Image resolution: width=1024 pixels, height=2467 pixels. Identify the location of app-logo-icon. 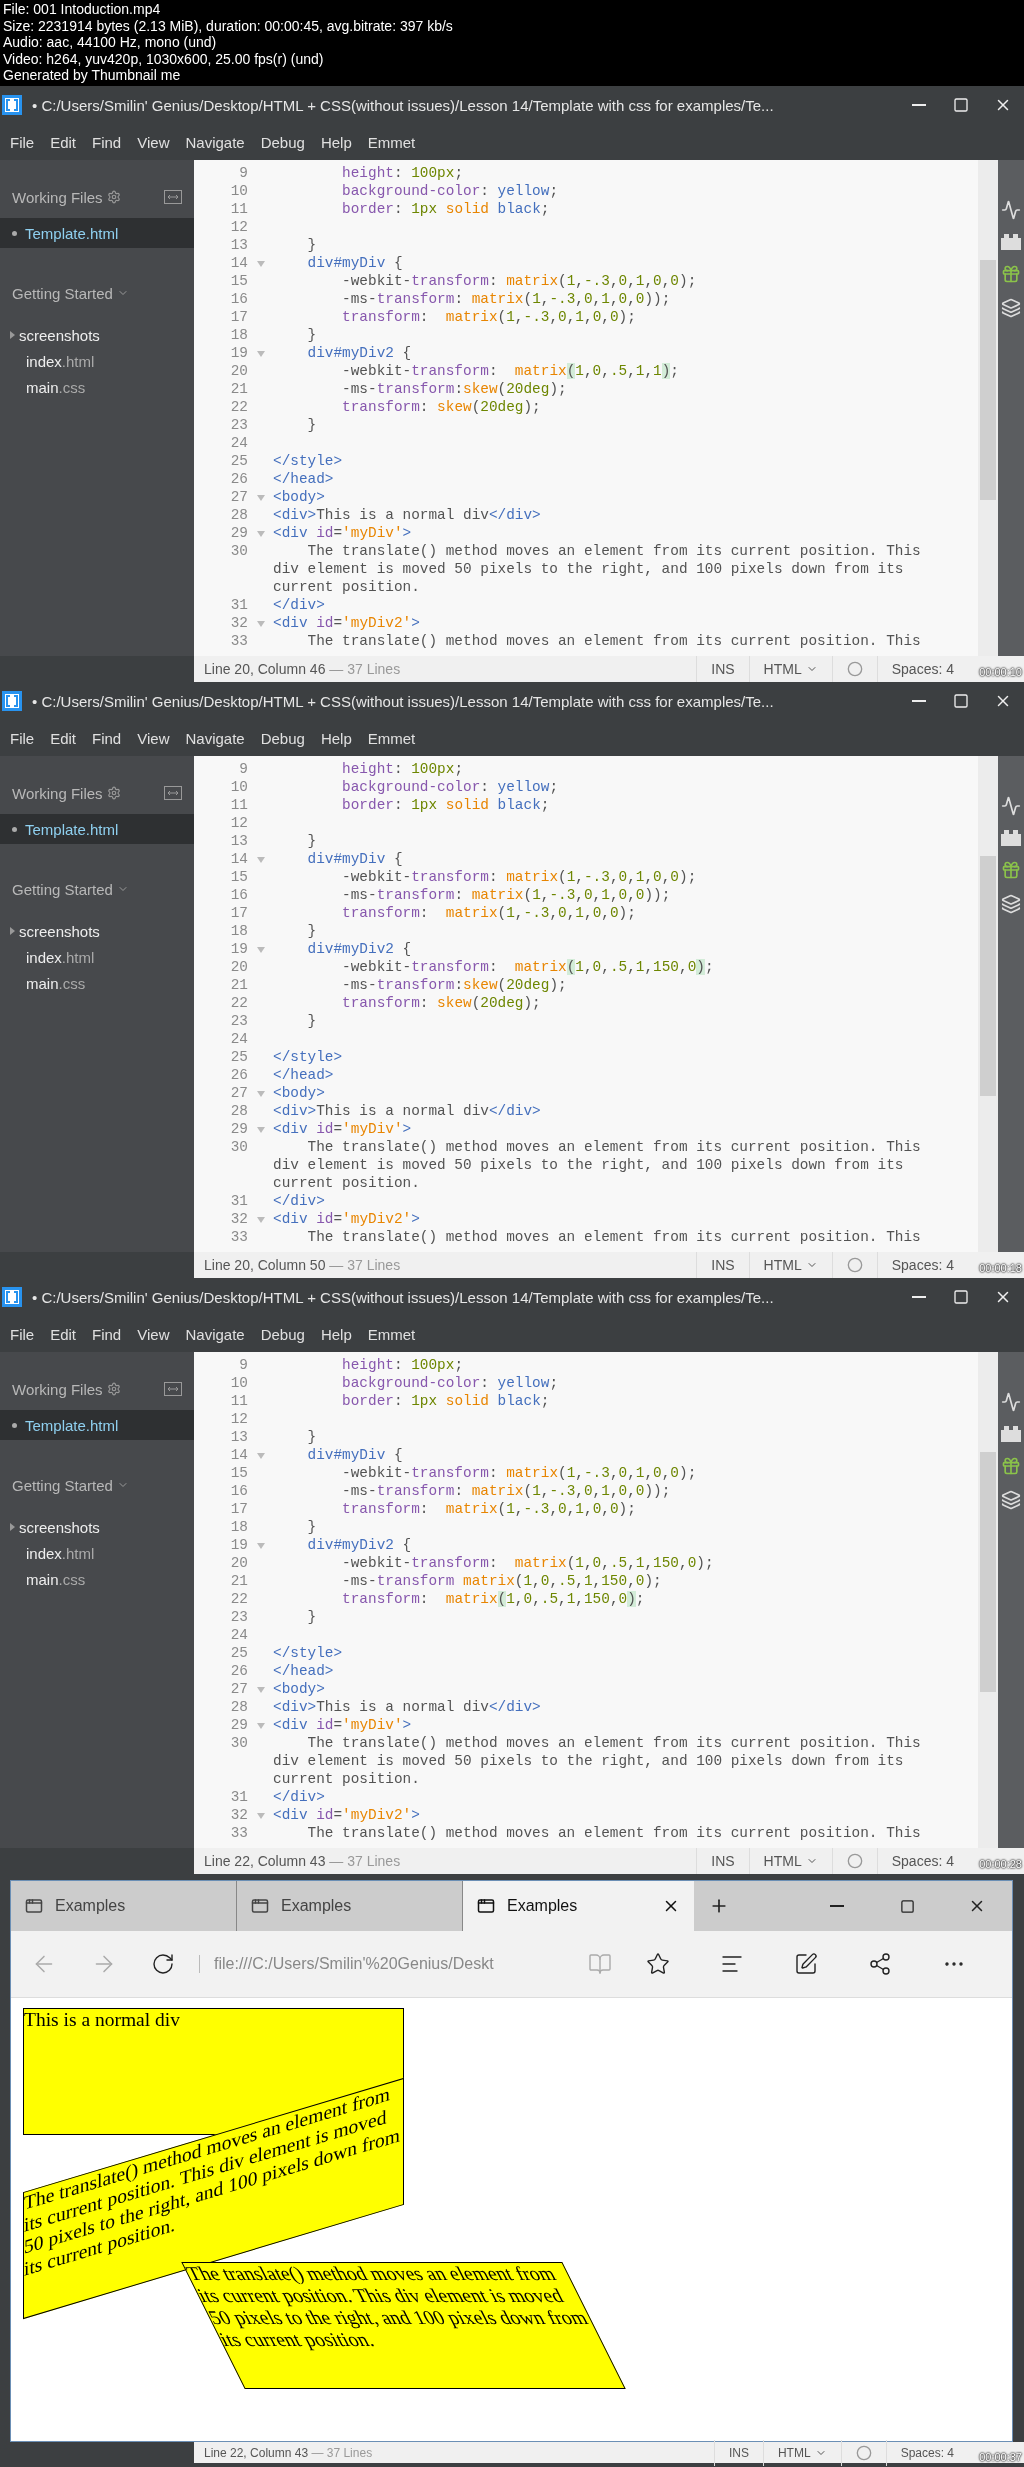
(12, 1297).